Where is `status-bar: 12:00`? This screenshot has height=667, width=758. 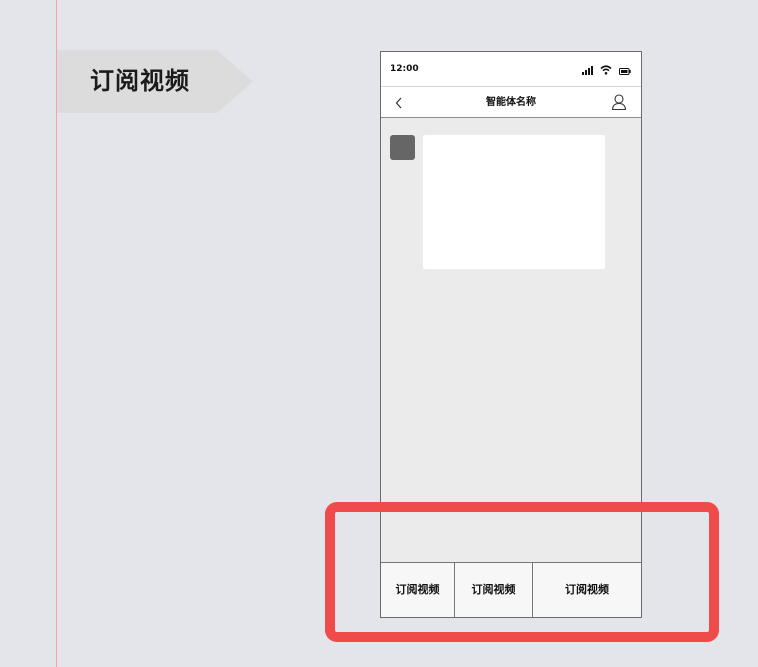 status-bar: 12:00 is located at coordinates (511, 69).